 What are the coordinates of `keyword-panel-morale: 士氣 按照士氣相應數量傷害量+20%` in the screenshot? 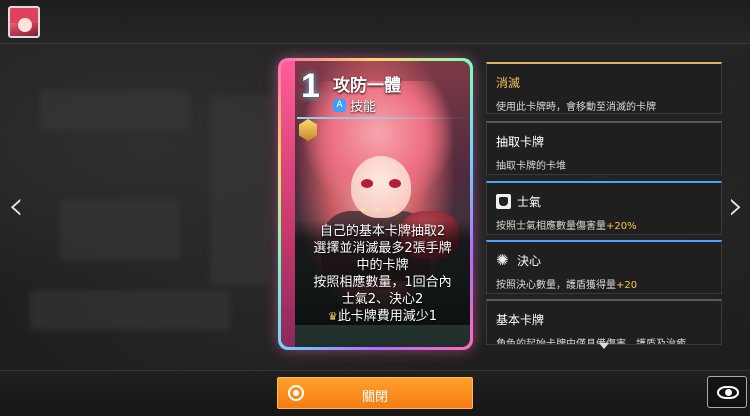 It's located at (604, 208).